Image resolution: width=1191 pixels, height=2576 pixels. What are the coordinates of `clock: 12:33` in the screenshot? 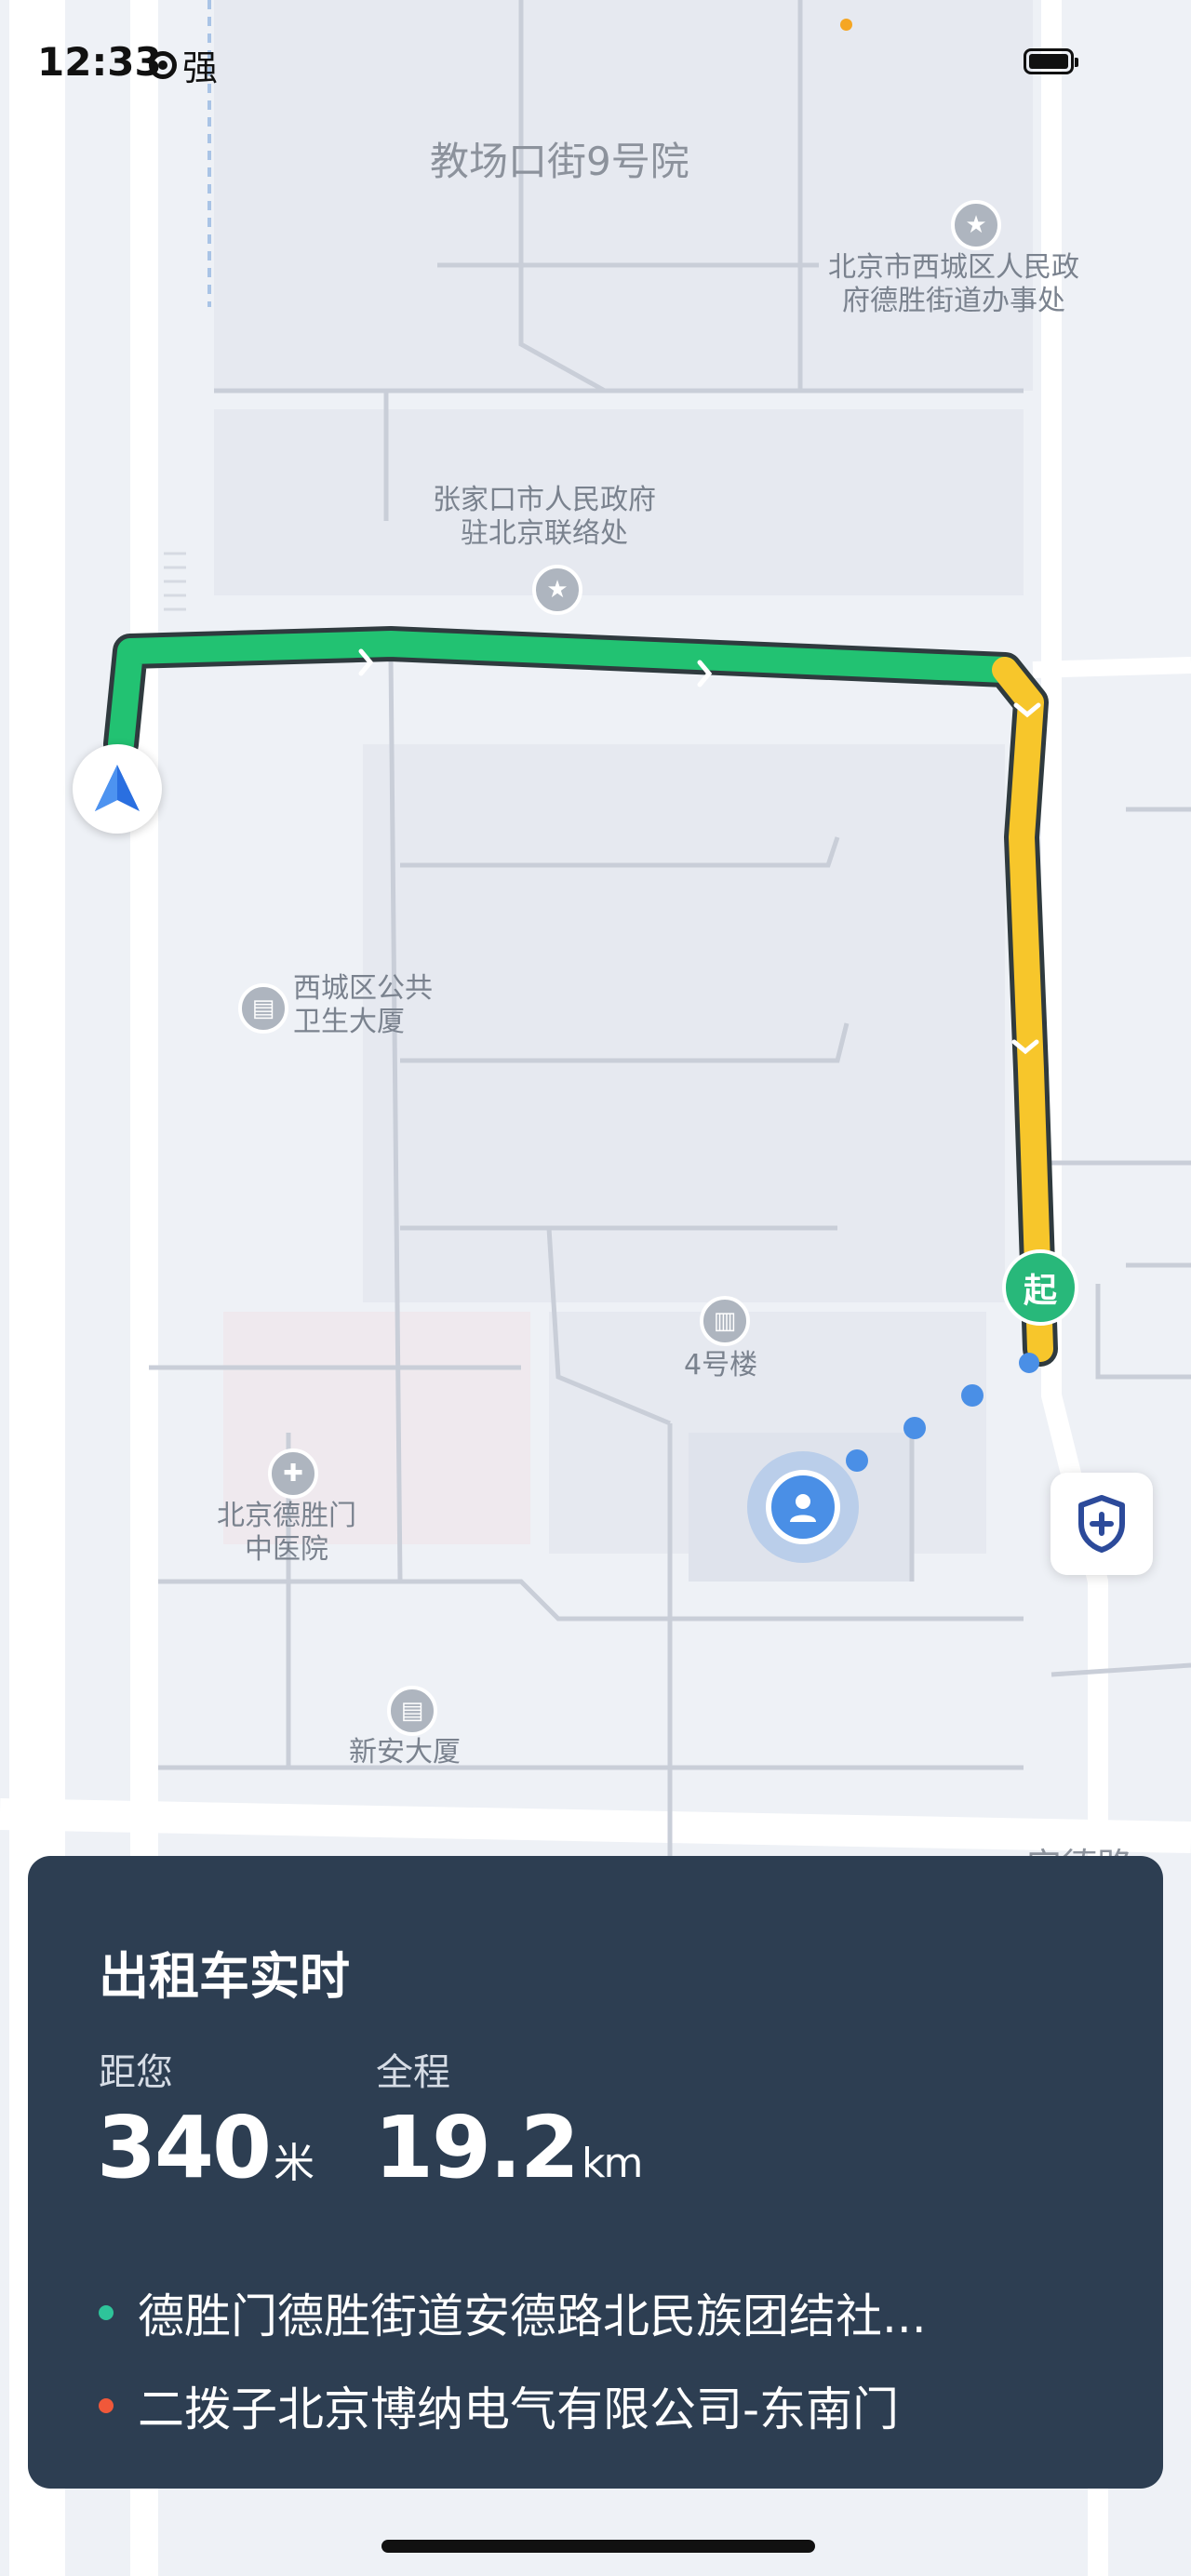 It's located at (99, 62).